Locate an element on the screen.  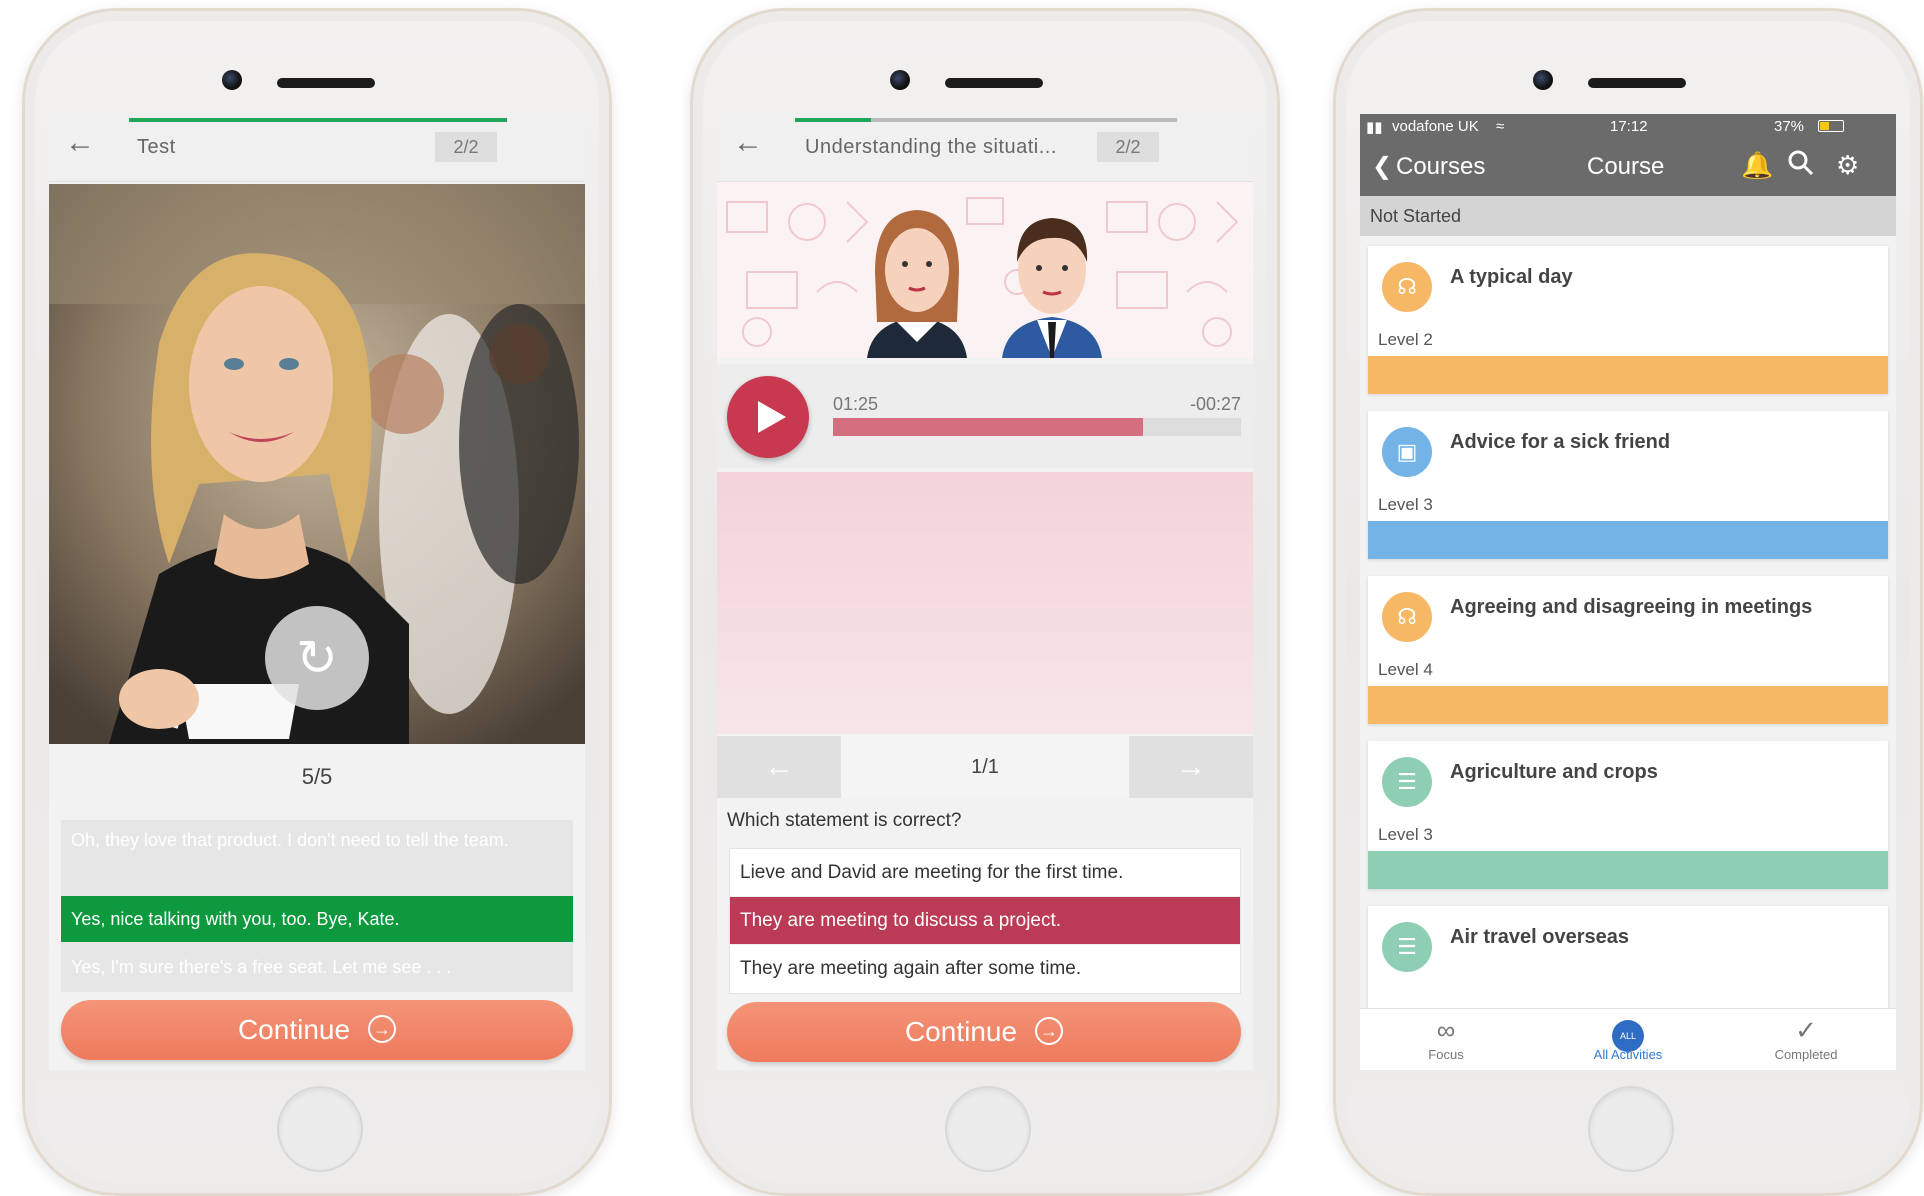
course-card: ▣ Advice for a sick friend Level 3 is located at coordinates (1628, 485).